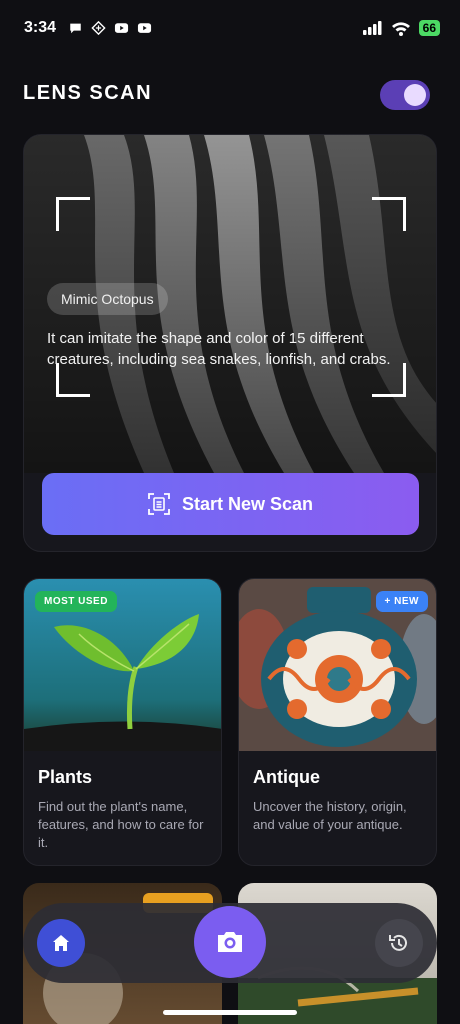 This screenshot has height=1024, width=460. I want to click on app-icon, so click(98, 28).